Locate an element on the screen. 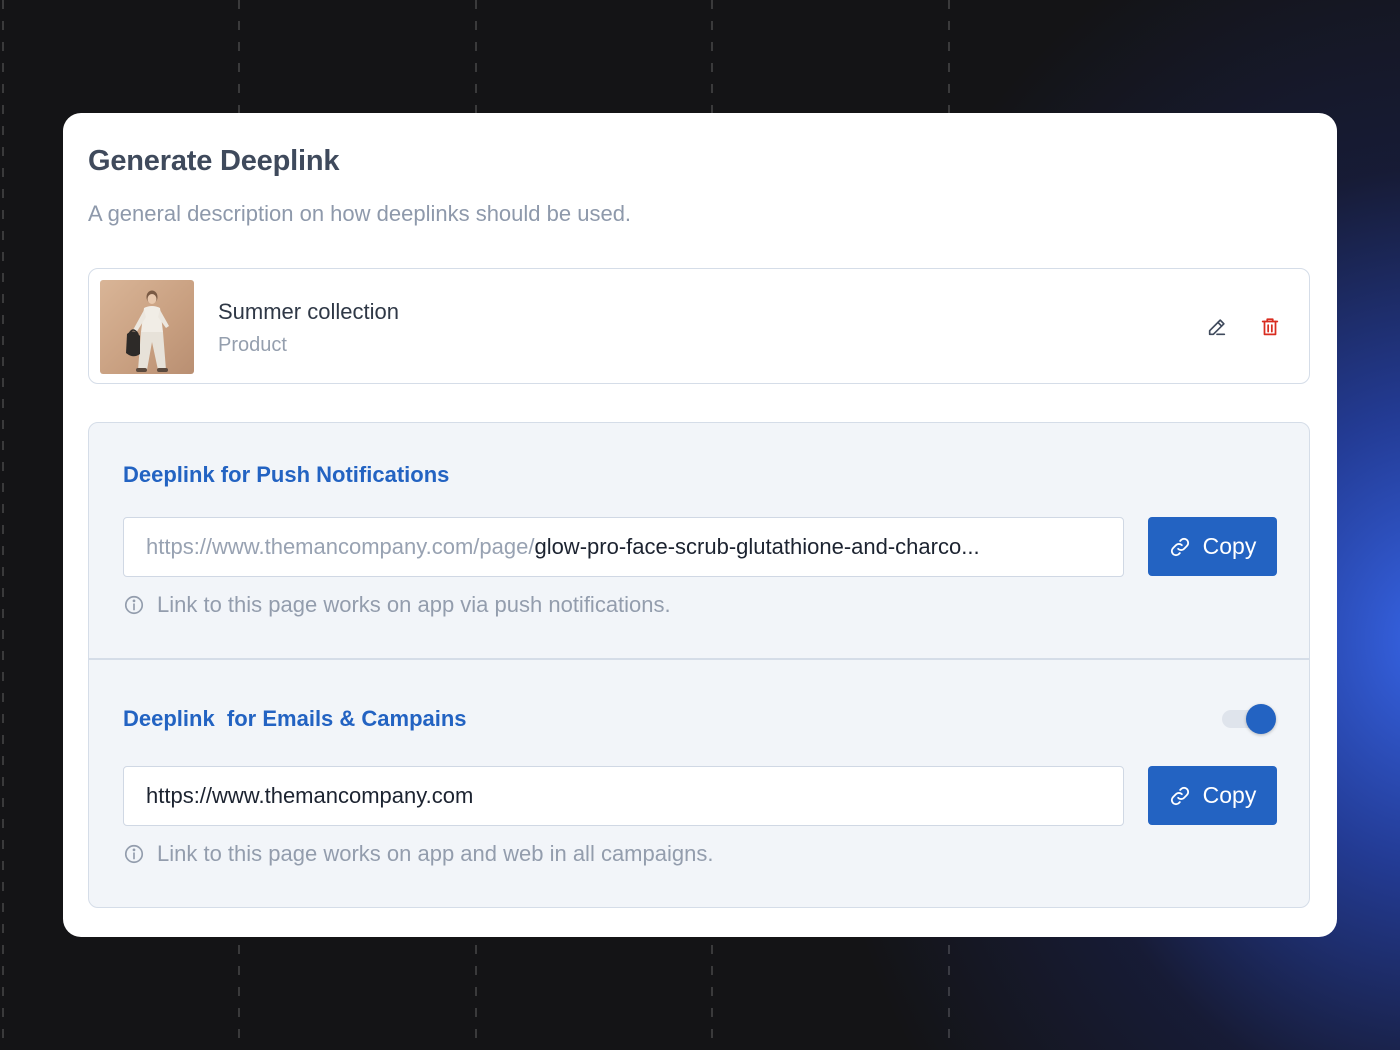  toggle-knob is located at coordinates (1261, 719).